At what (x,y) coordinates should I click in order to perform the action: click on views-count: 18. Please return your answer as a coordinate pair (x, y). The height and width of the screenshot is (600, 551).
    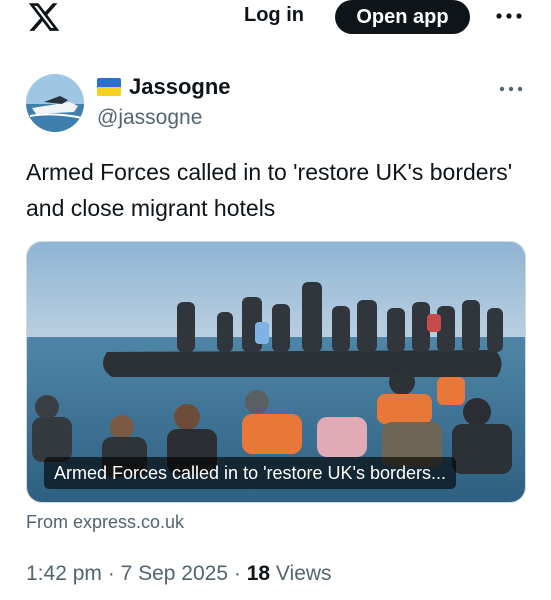
    Looking at the image, I should click on (258, 573).